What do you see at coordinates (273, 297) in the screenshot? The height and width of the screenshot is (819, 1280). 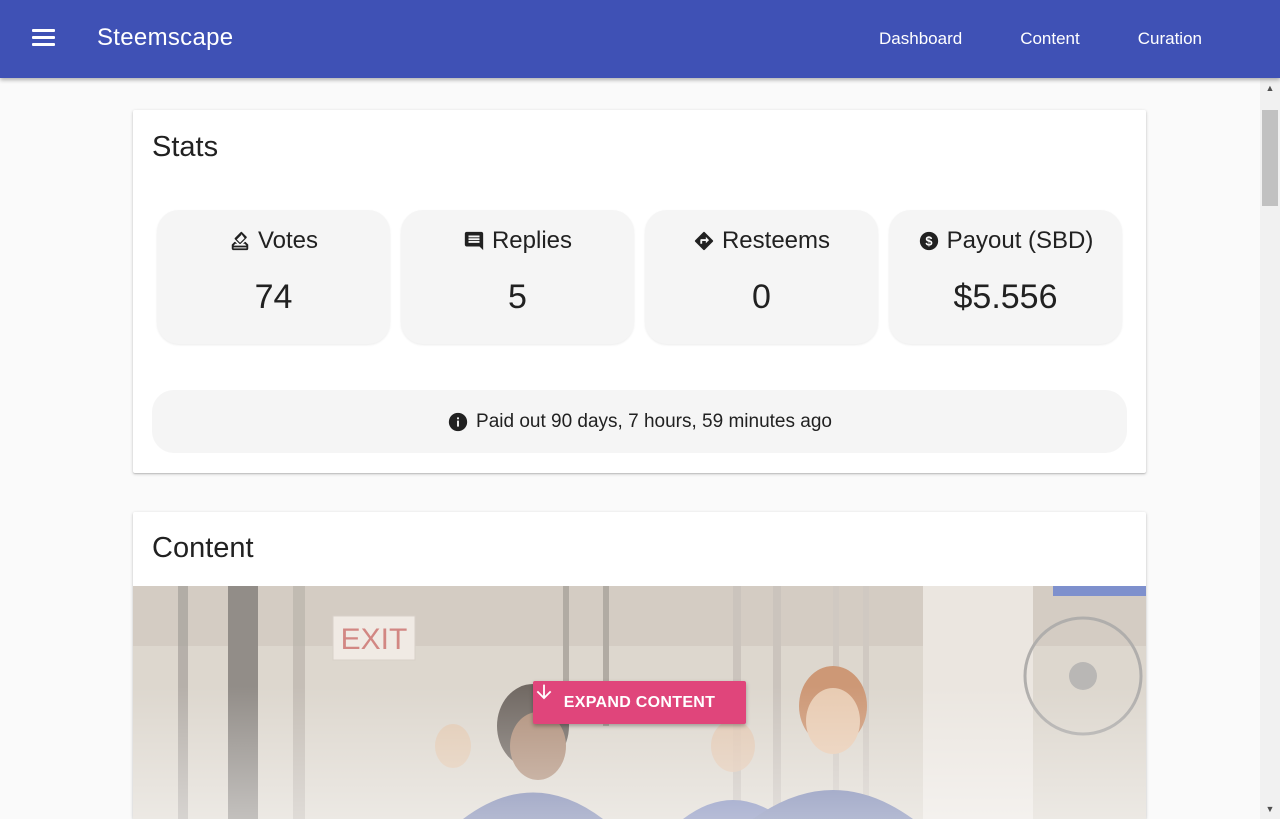 I see `stat-votes-value: 74` at bounding box center [273, 297].